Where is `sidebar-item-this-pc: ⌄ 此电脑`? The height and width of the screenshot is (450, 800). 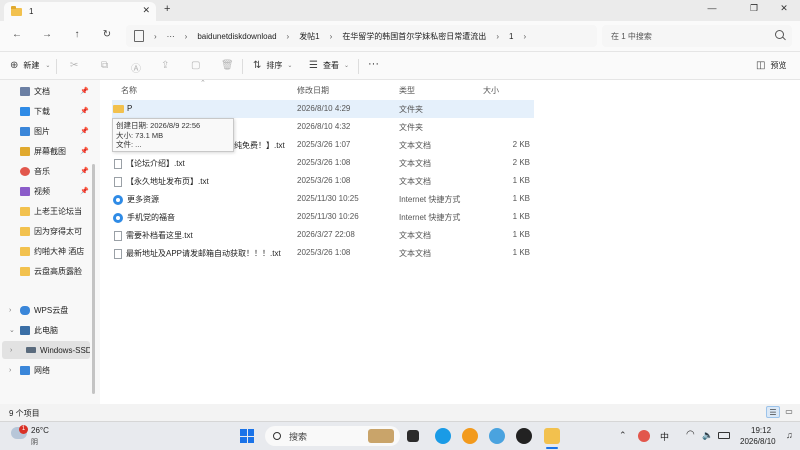 sidebar-item-this-pc: ⌄ 此电脑 is located at coordinates (49, 330).